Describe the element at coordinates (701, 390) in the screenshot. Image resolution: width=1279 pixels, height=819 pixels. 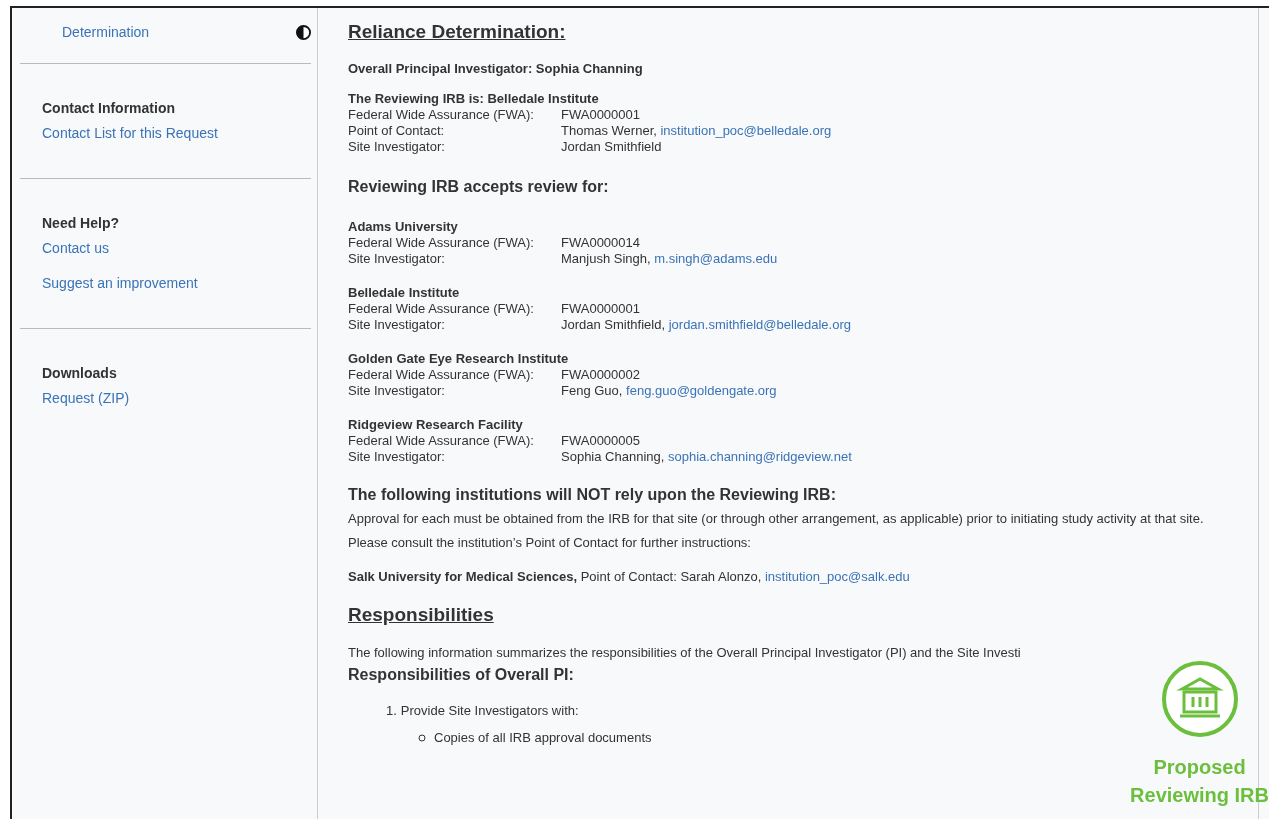
I see `email-link: feng.guo@goldengate.org` at that location.